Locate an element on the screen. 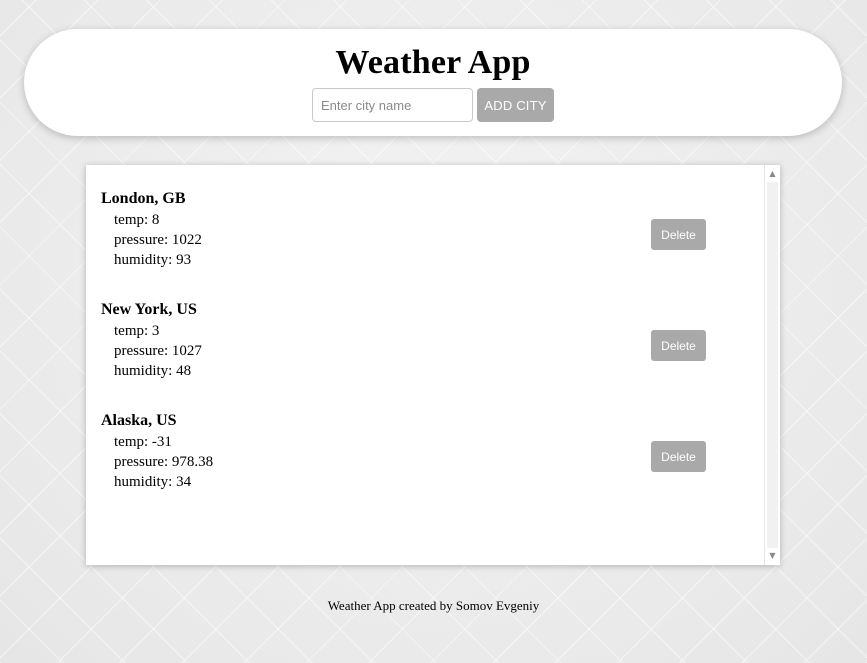  city-name: Alaska, US is located at coordinates (139, 420).